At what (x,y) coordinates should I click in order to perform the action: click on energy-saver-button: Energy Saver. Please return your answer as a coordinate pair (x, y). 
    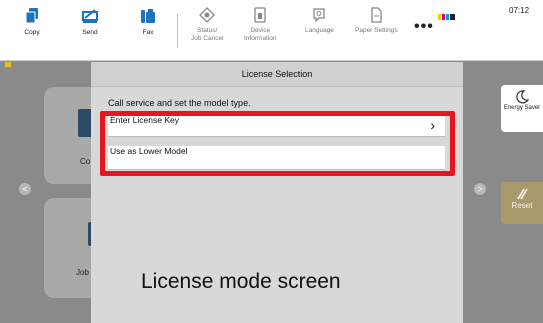
    Looking at the image, I should click on (522, 108).